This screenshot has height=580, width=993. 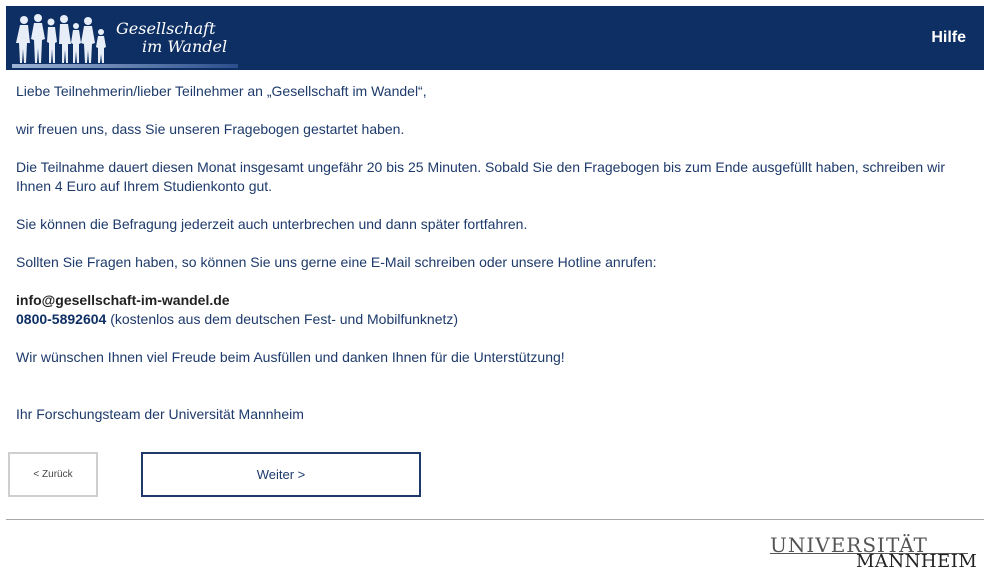 I want to click on uni-logo-line2: MANNHEIM, so click(x=917, y=561).